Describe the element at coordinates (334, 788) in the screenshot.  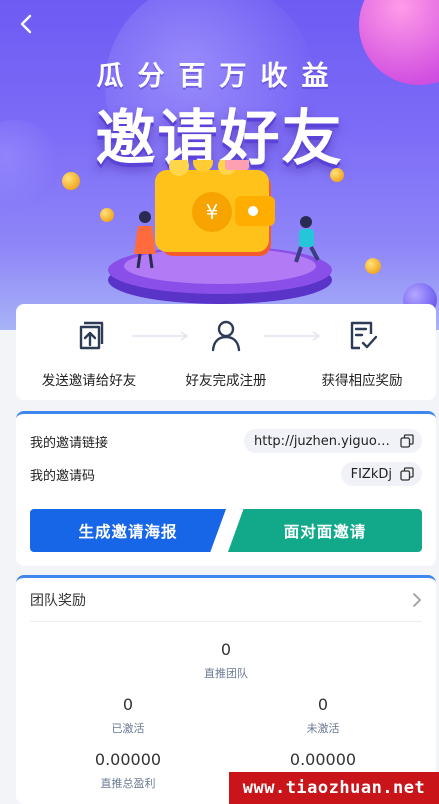
I see `watermark: www.tiaozhuan.net` at that location.